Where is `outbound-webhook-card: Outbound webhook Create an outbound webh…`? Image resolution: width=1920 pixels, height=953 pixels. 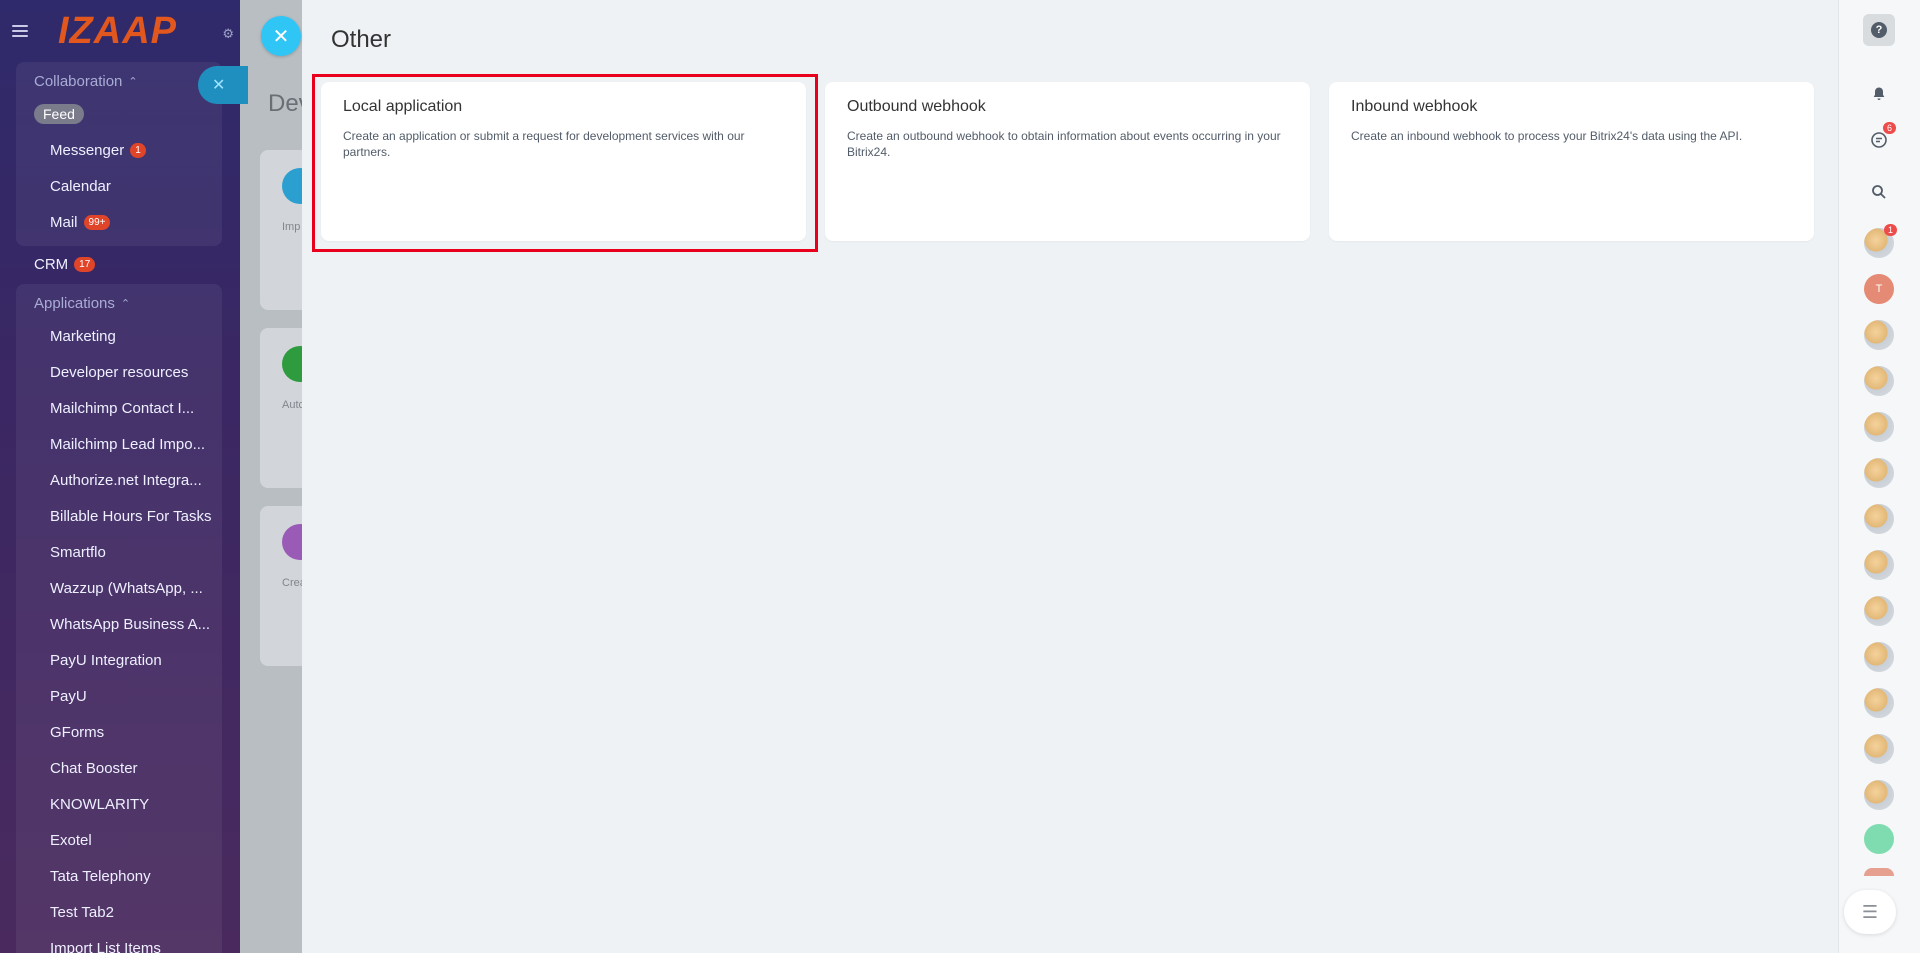 outbound-webhook-card: Outbound webhook Create an outbound webh… is located at coordinates (1067, 161).